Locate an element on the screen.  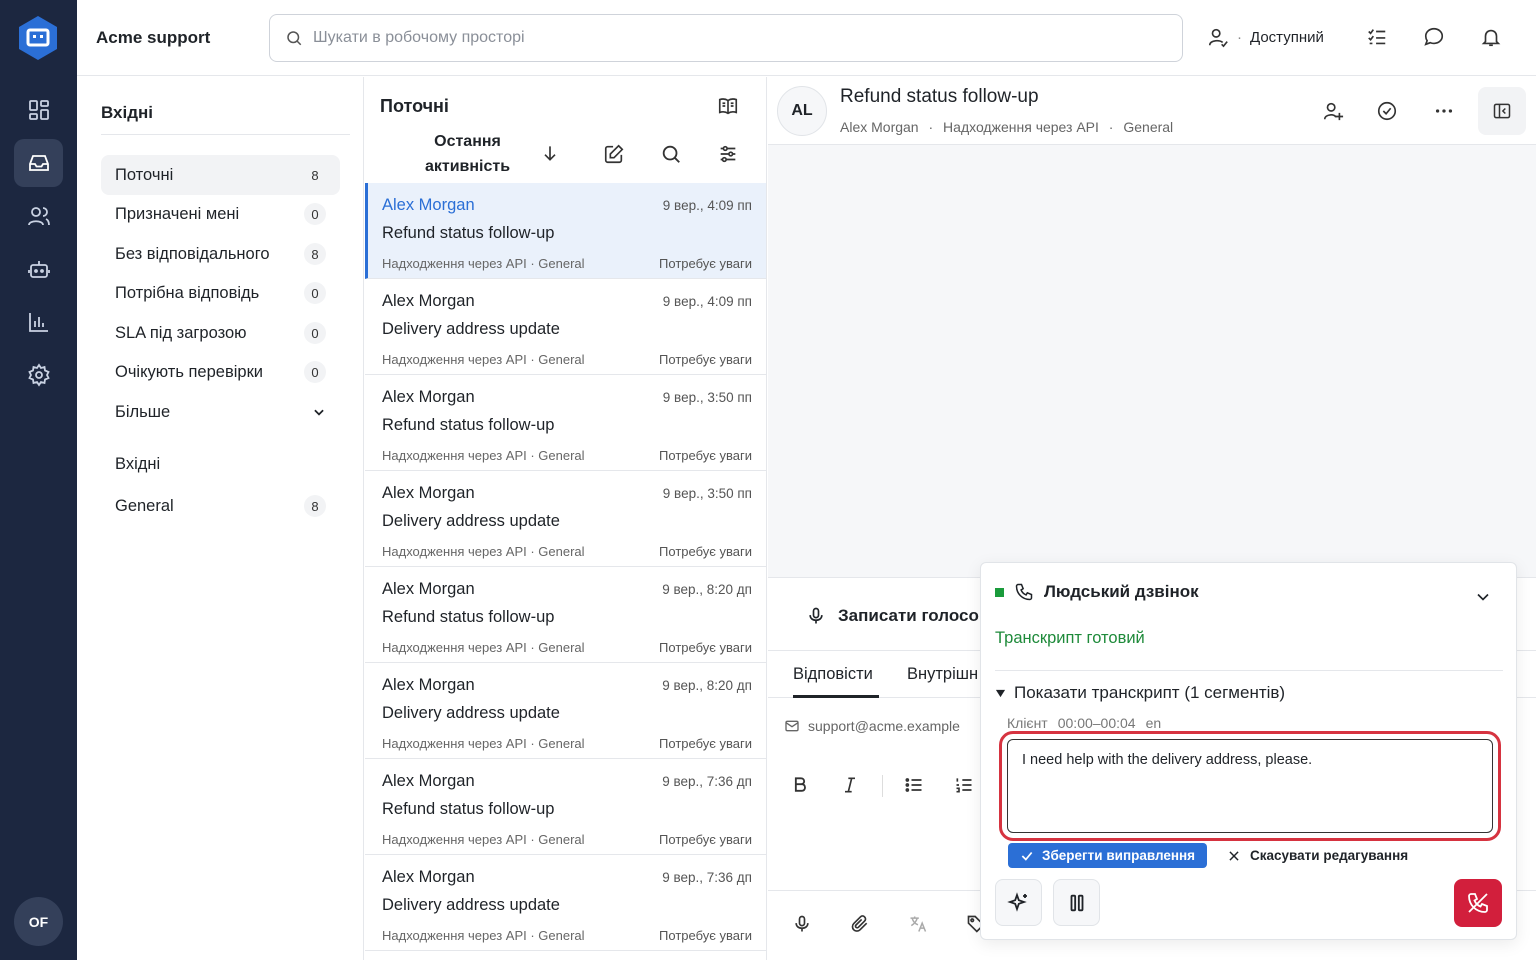
sidebar-item-awaiting-review: Очікують перевірки 0 is located at coordinates (220, 372).